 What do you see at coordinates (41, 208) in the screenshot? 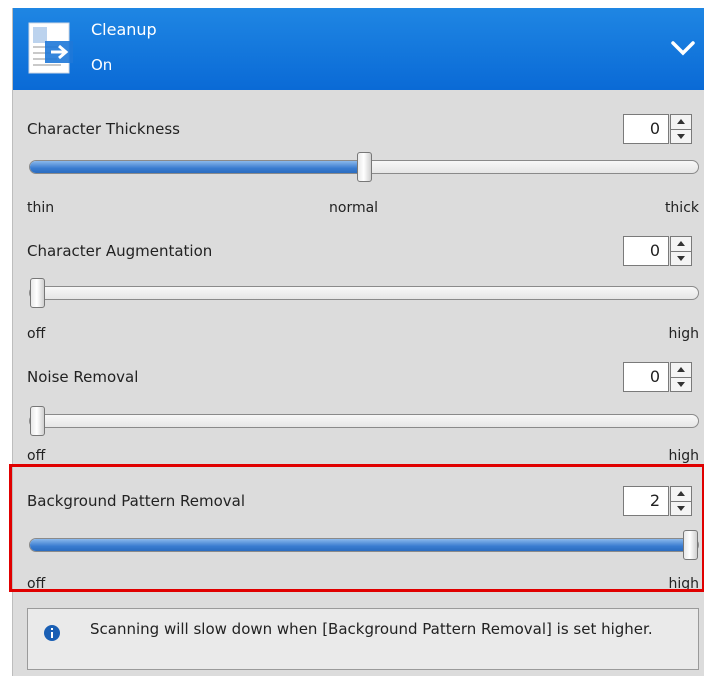
I see `tick-thin: thin` at bounding box center [41, 208].